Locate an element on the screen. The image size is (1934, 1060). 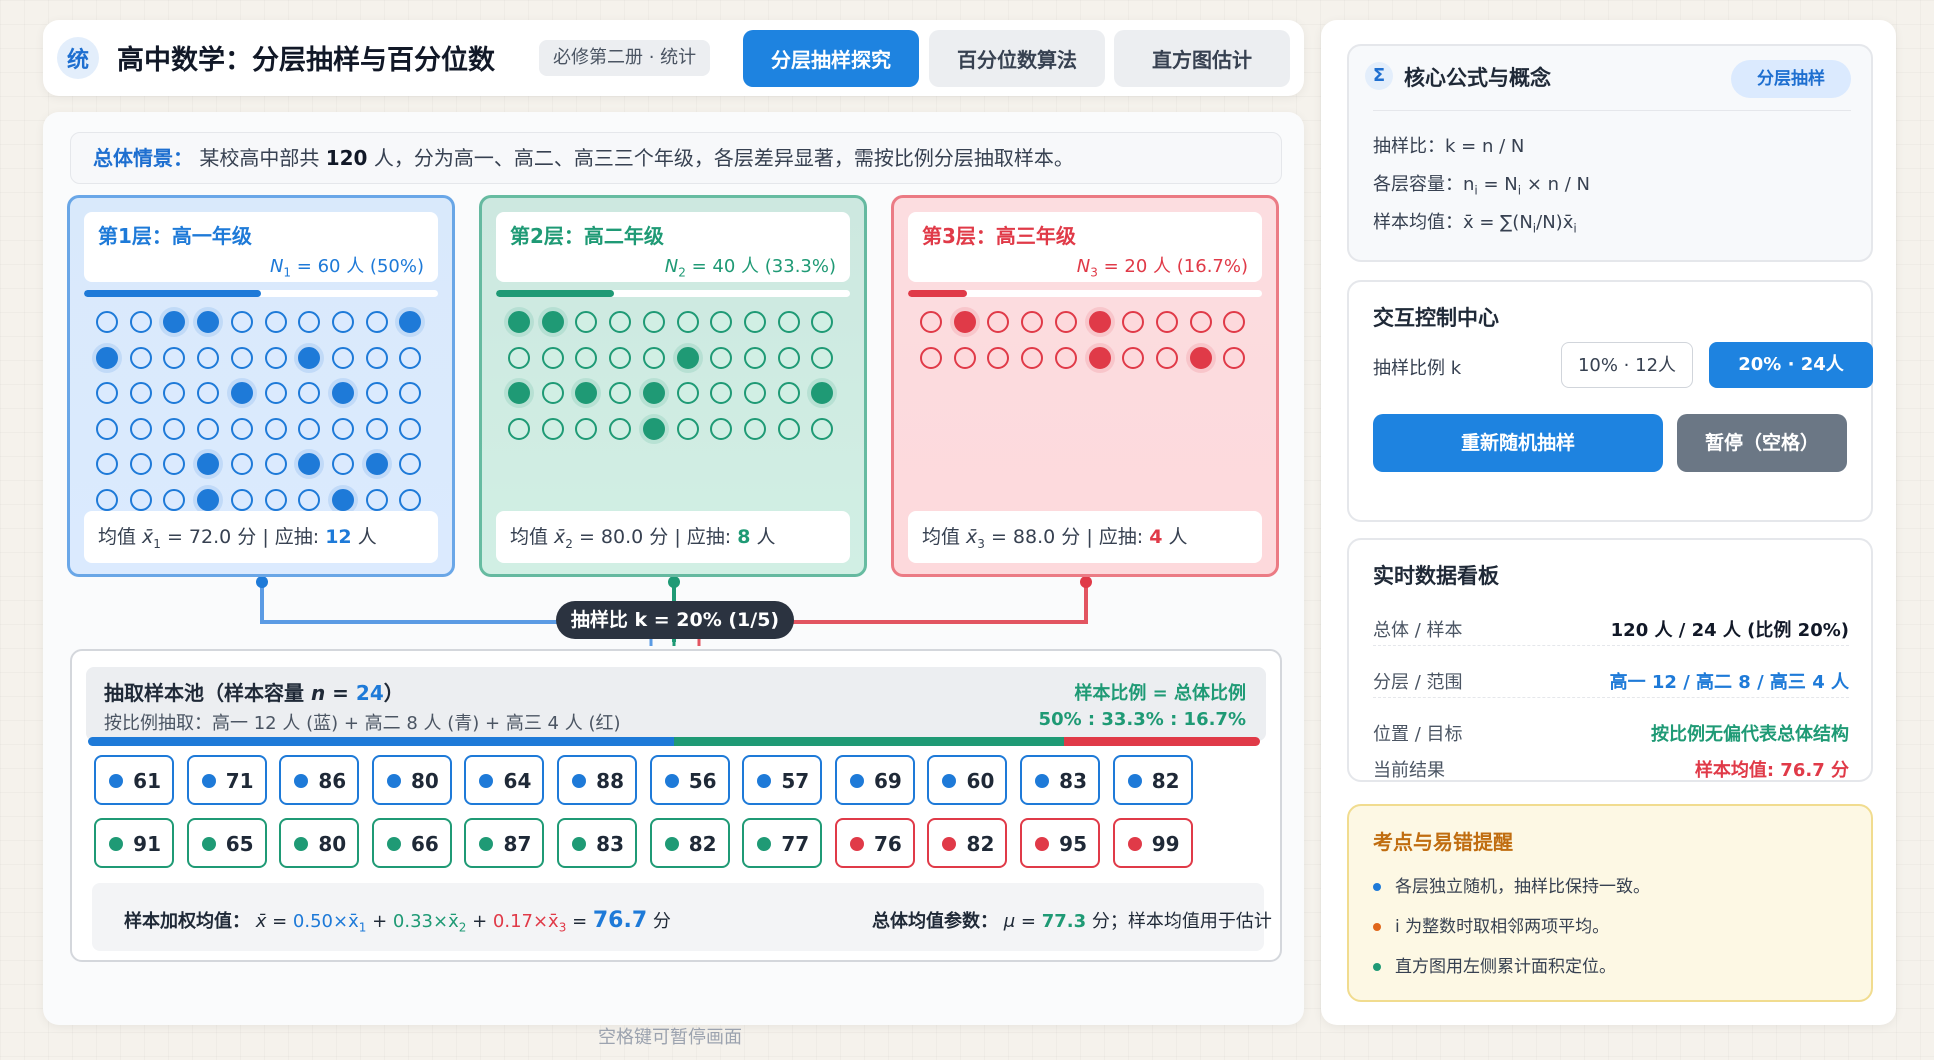
sample-chip: 91 is located at coordinates (134, 843).